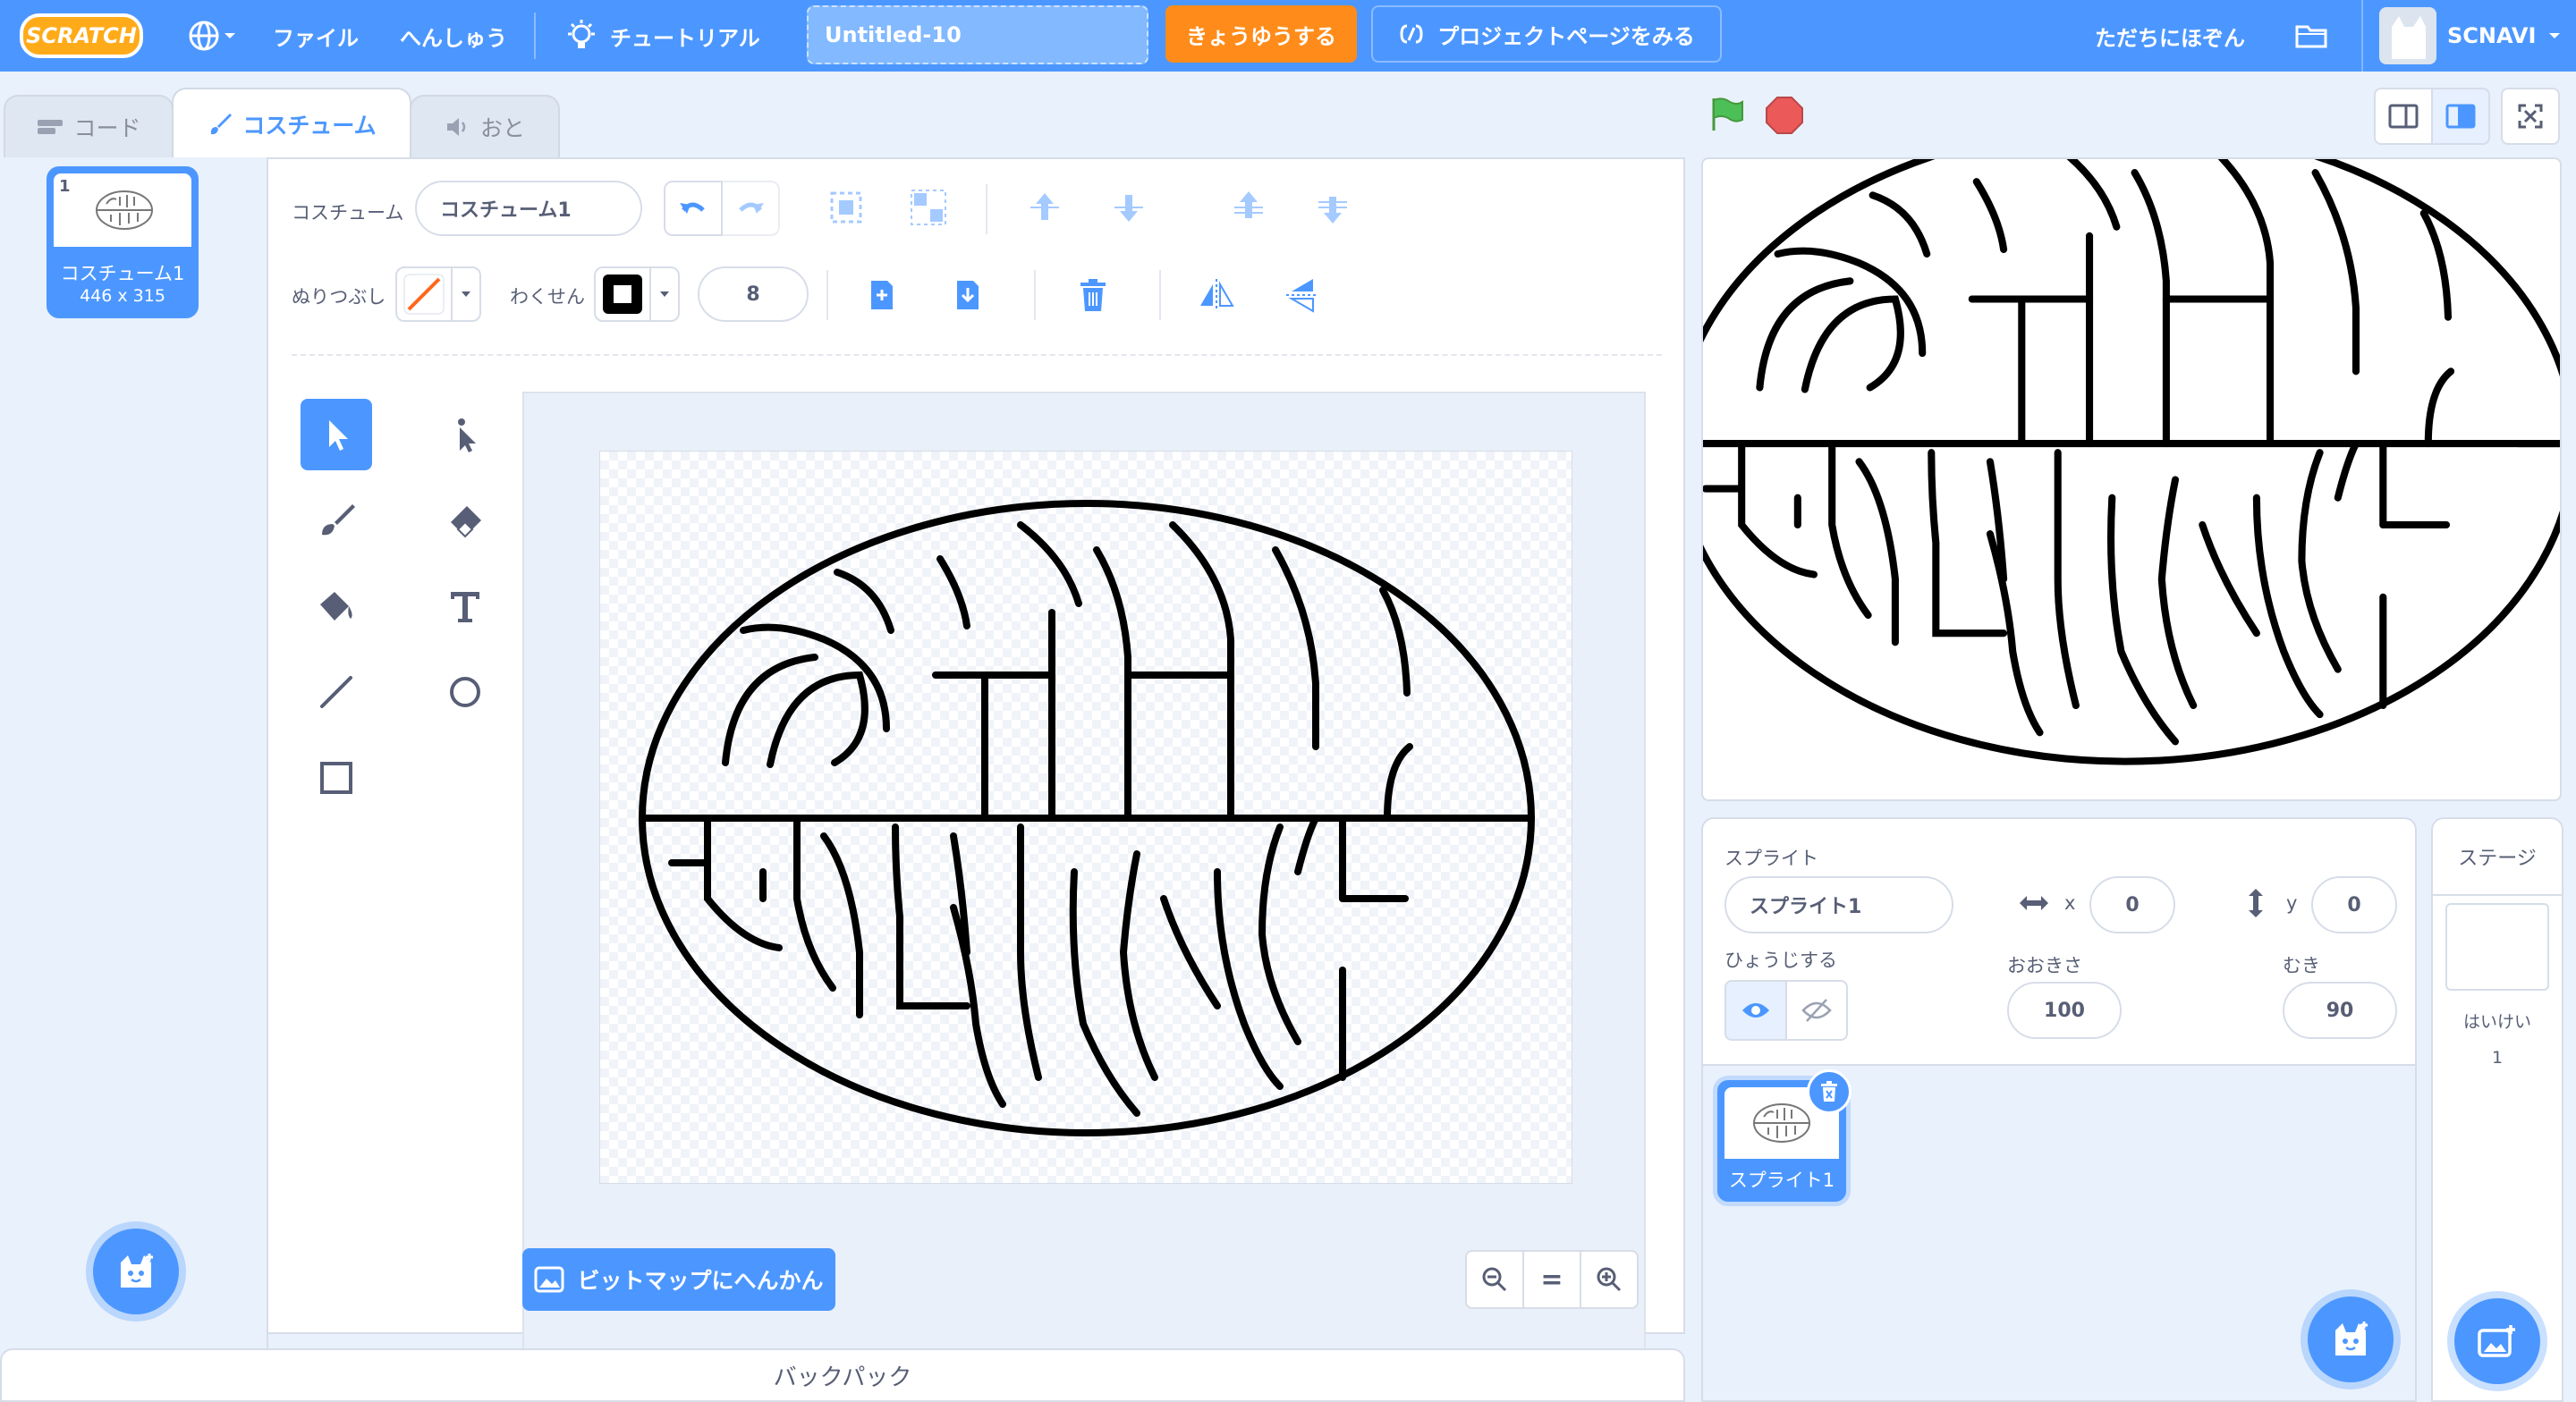  Describe the element at coordinates (124, 210) in the screenshot. I see `costume-thumbnail` at that location.